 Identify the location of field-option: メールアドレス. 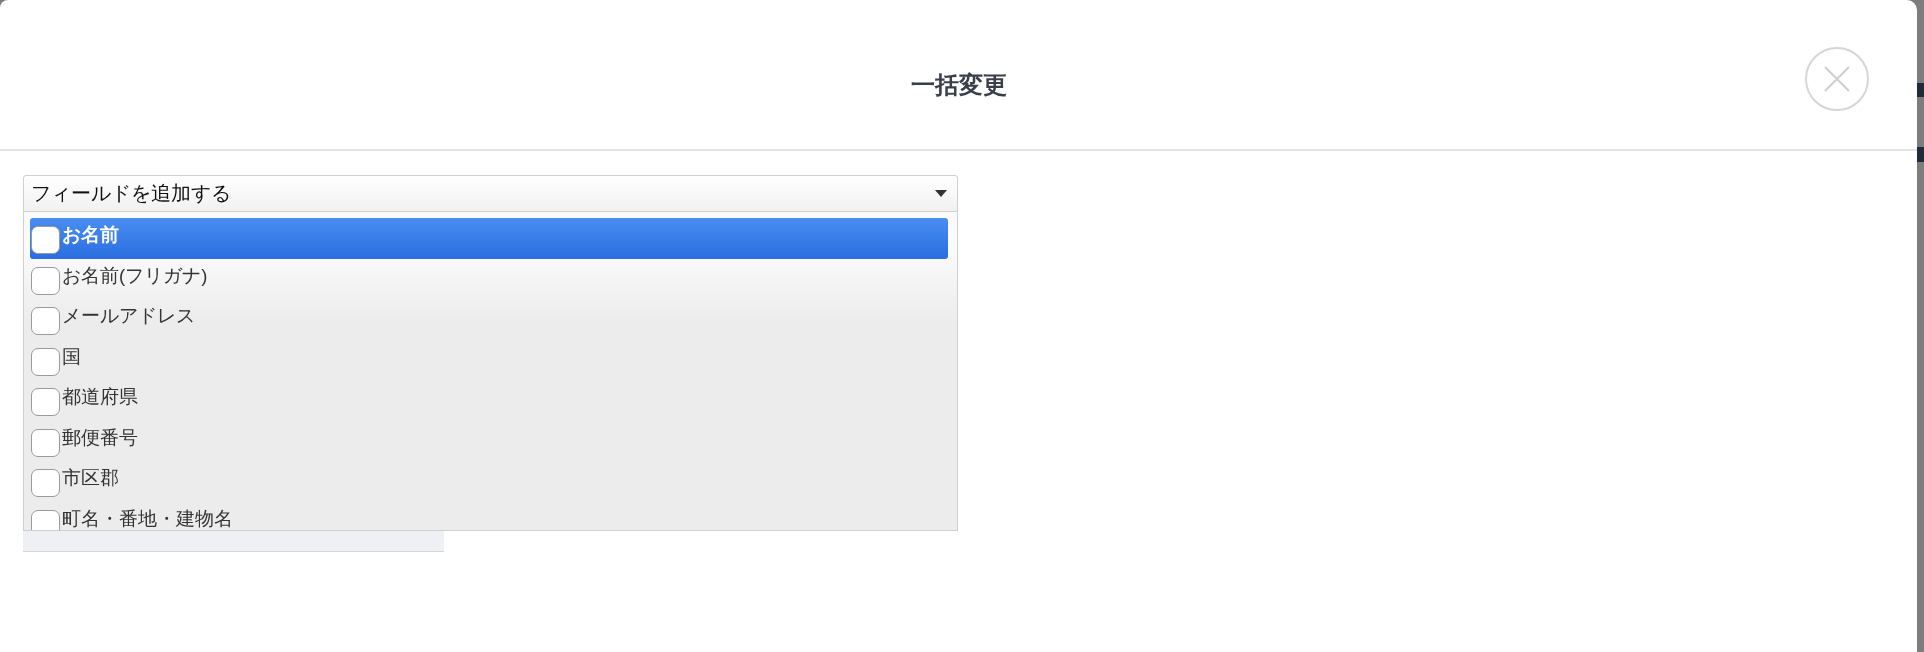
(489, 319).